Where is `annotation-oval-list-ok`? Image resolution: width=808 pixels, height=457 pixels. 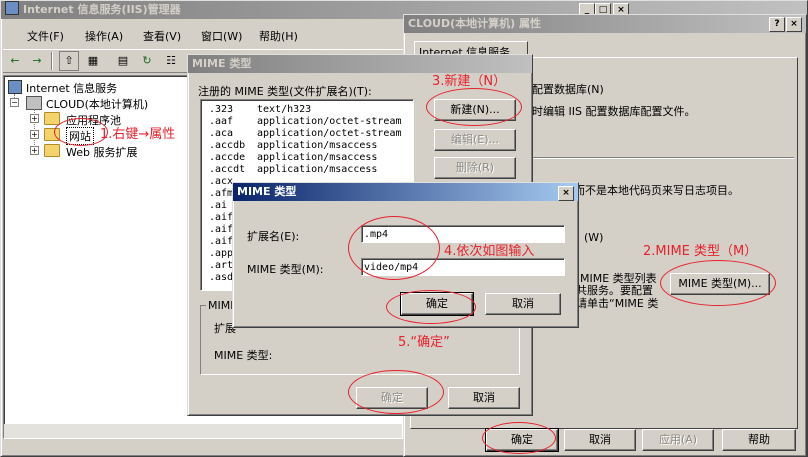 annotation-oval-list-ok is located at coordinates (396, 392).